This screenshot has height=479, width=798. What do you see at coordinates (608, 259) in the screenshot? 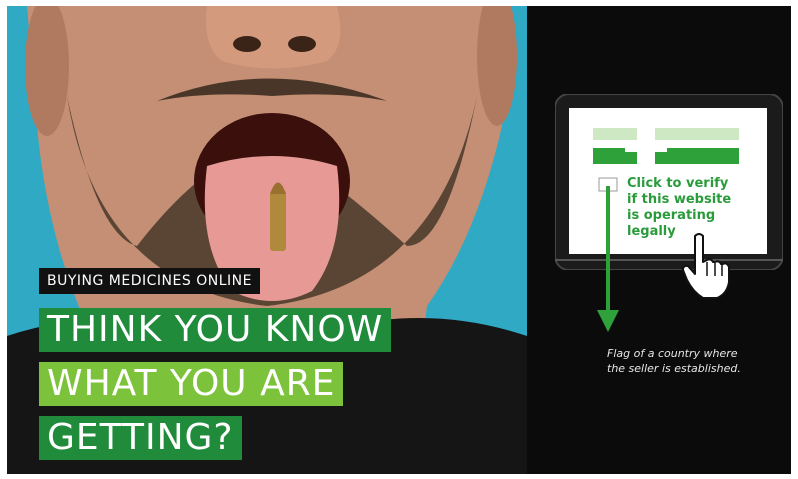
I see `down-arrow-icon` at bounding box center [608, 259].